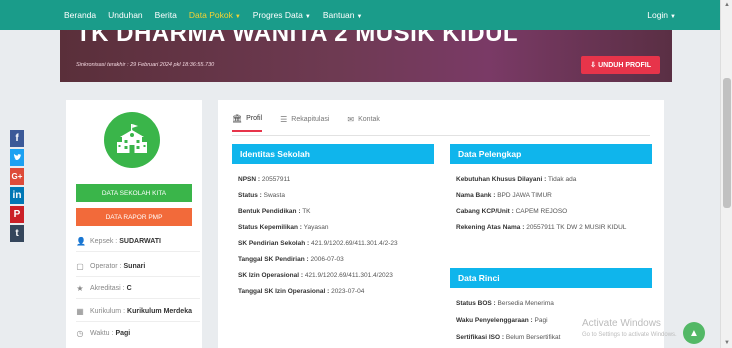 This screenshot has width=732, height=348. Describe the element at coordinates (624, 65) in the screenshot. I see `unduh-profil-label: UNDUH PROFIL` at that location.